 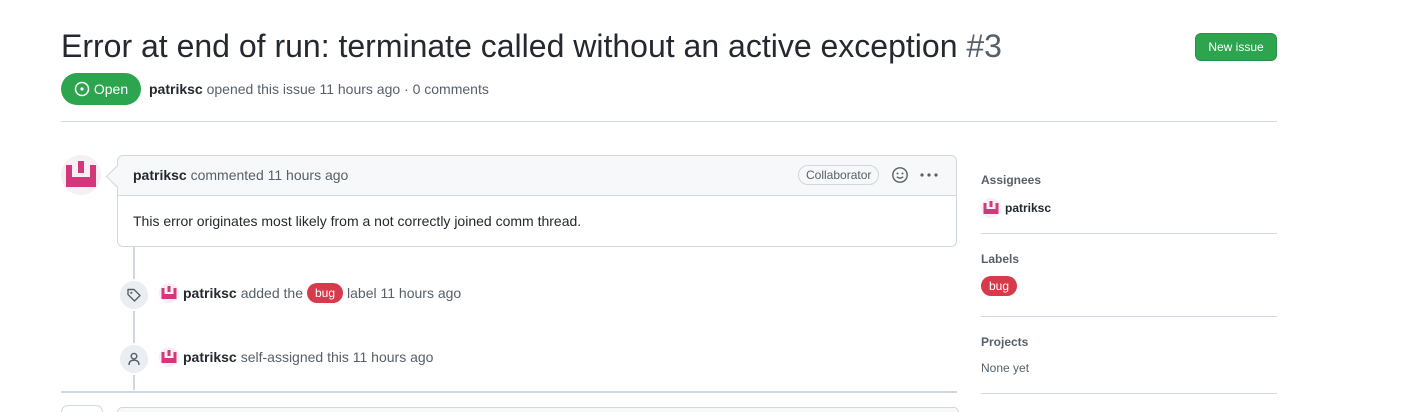 What do you see at coordinates (1236, 47) in the screenshot?
I see `new-issue-button: New issue` at bounding box center [1236, 47].